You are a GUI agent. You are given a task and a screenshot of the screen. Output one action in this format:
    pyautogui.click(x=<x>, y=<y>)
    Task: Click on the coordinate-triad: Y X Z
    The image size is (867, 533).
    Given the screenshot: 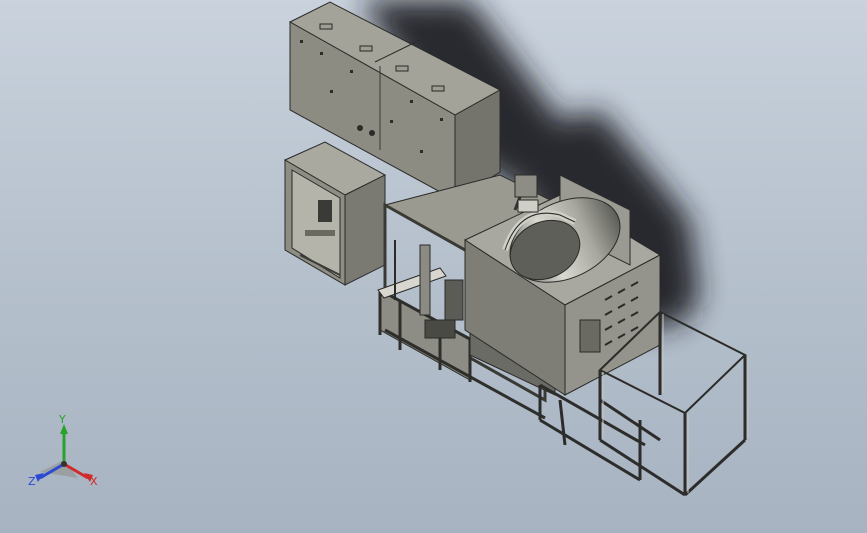 What is the action you would take?
    pyautogui.click(x=66, y=454)
    